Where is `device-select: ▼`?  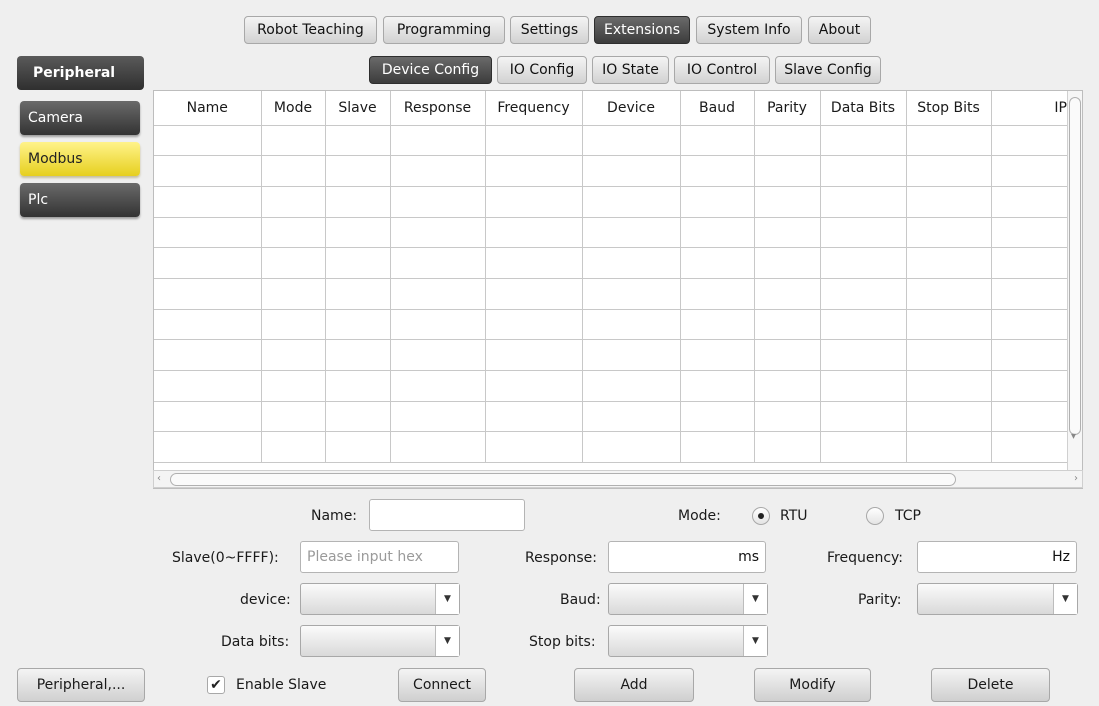 device-select: ▼ is located at coordinates (380, 599).